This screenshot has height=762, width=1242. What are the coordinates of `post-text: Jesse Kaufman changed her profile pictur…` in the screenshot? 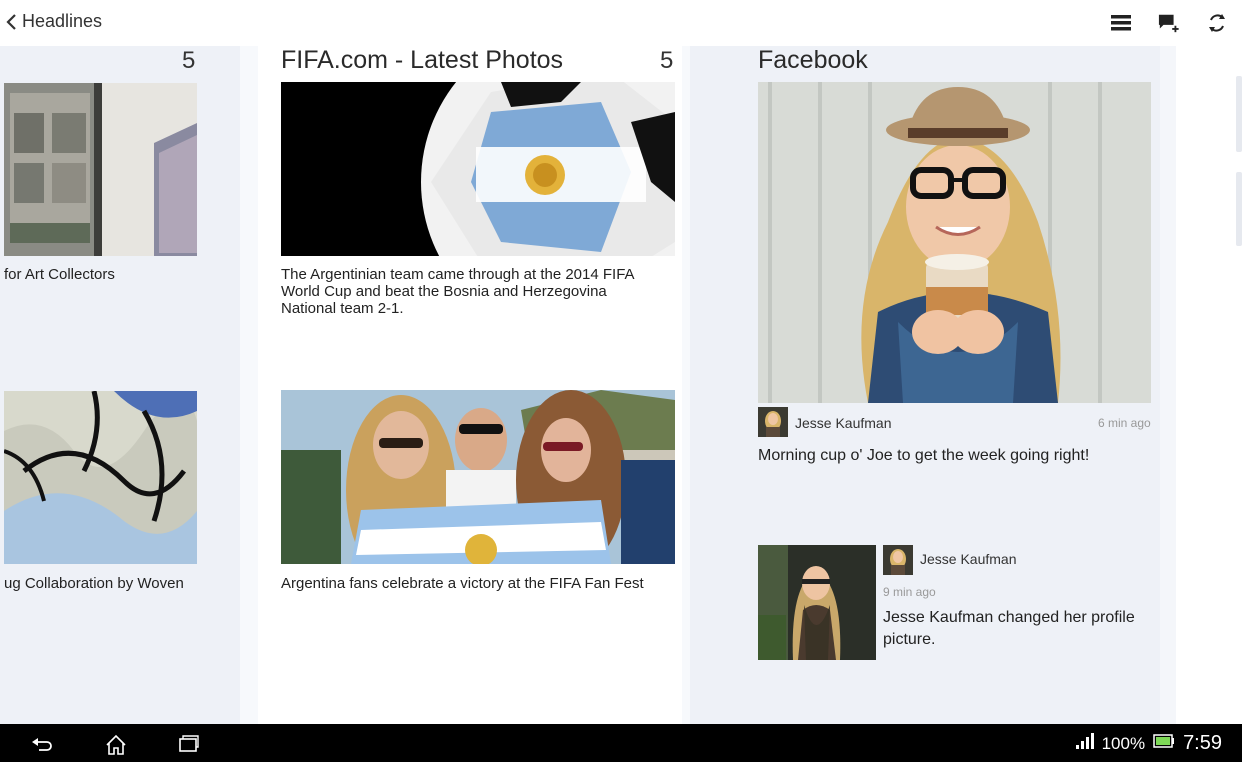 It's located at (1015, 629).